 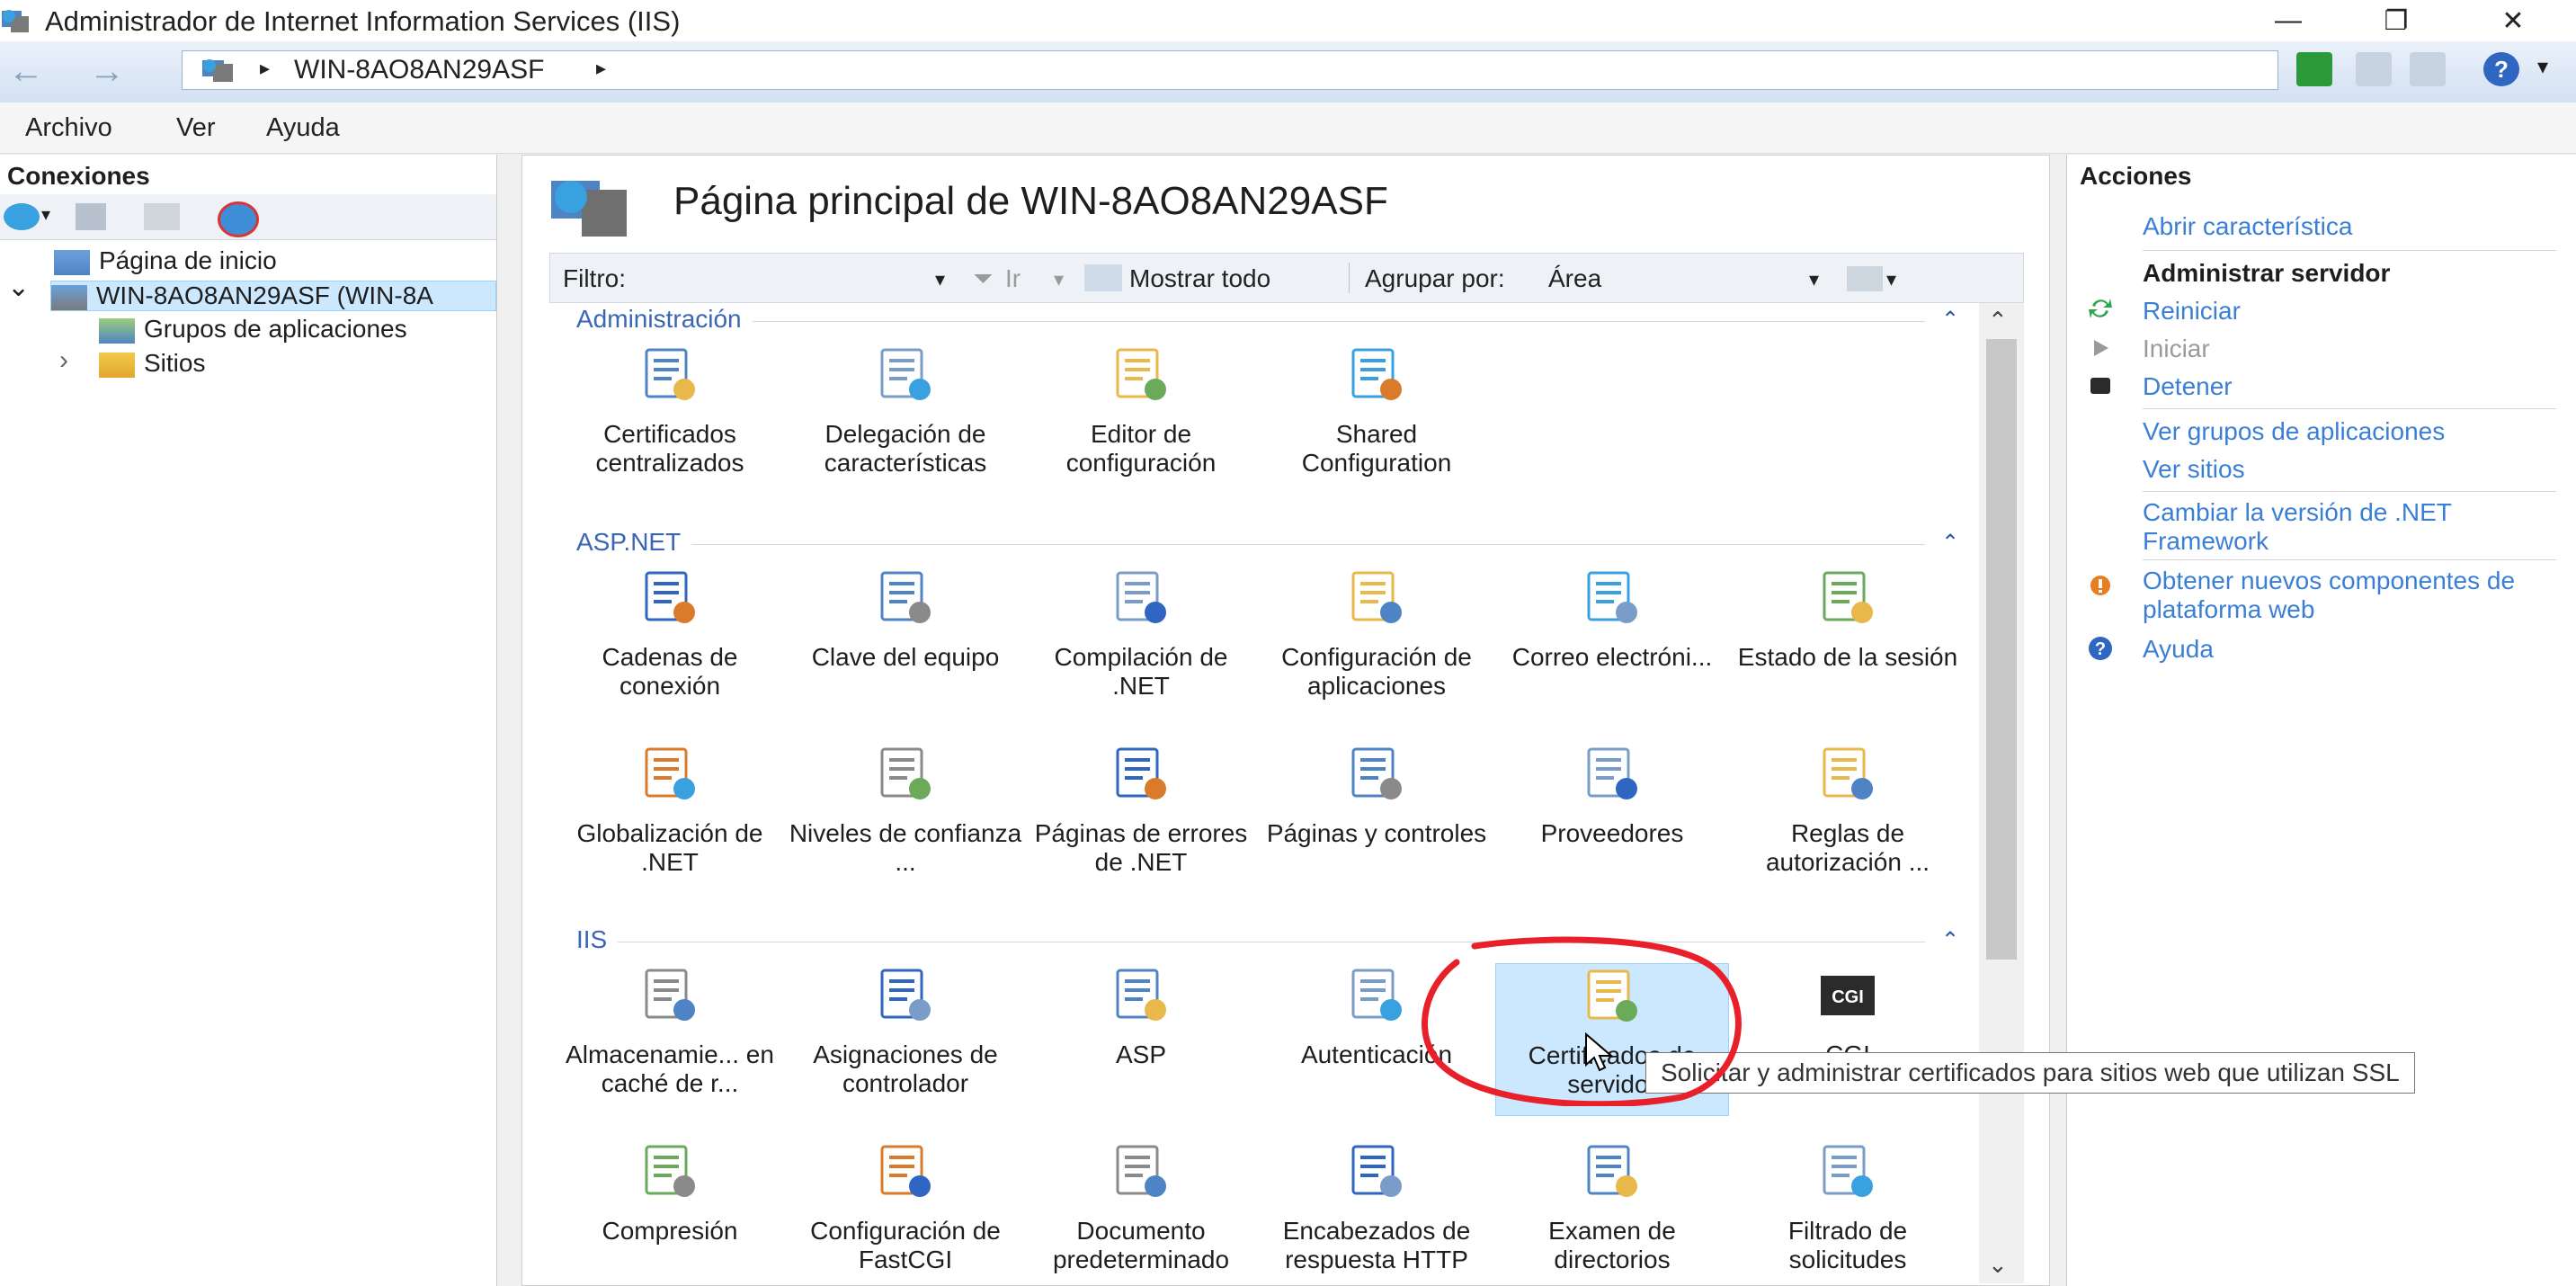 What do you see at coordinates (1230, 70) in the screenshot?
I see `address-box: ▸ WIN-8AO8AN29ASF ▸` at bounding box center [1230, 70].